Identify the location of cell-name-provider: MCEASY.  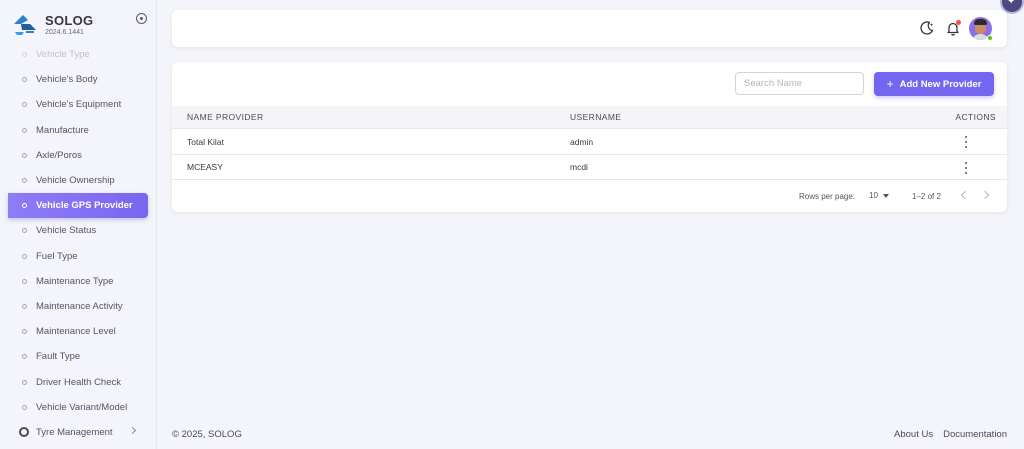
(205, 167).